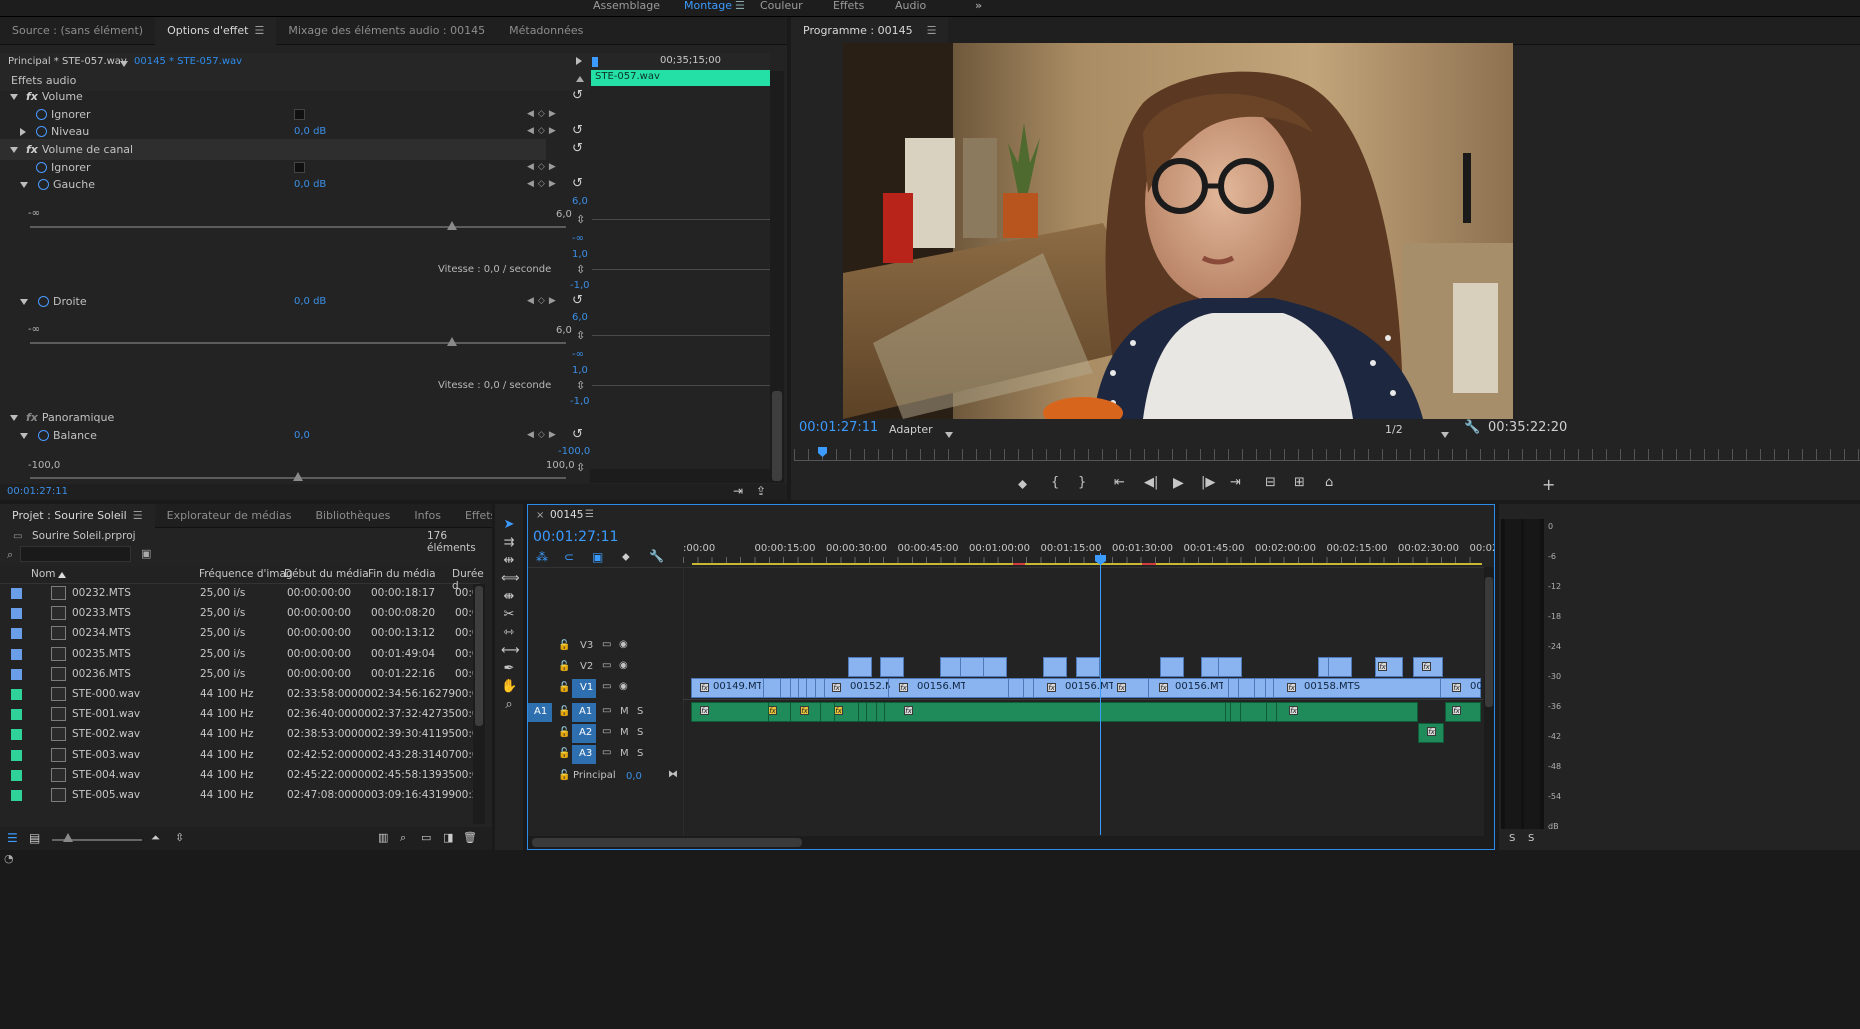  What do you see at coordinates (708, 6) in the screenshot?
I see `workspace-montage: Montage` at bounding box center [708, 6].